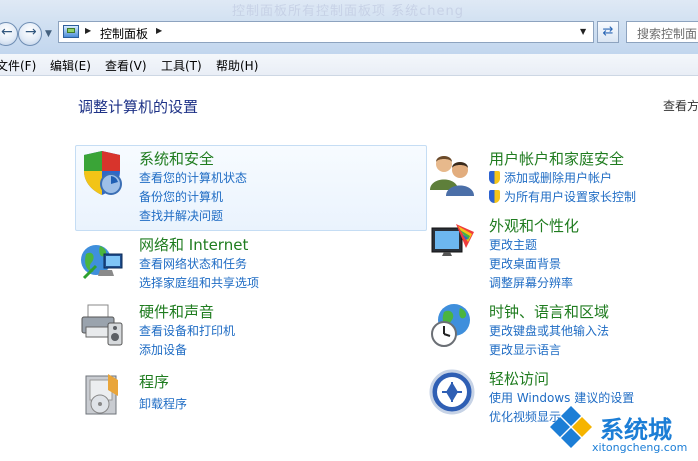 Image resolution: width=698 pixels, height=461 pixels. Describe the element at coordinates (531, 282) in the screenshot. I see `link-screen-resolution: 调整屏幕分辨率` at that location.